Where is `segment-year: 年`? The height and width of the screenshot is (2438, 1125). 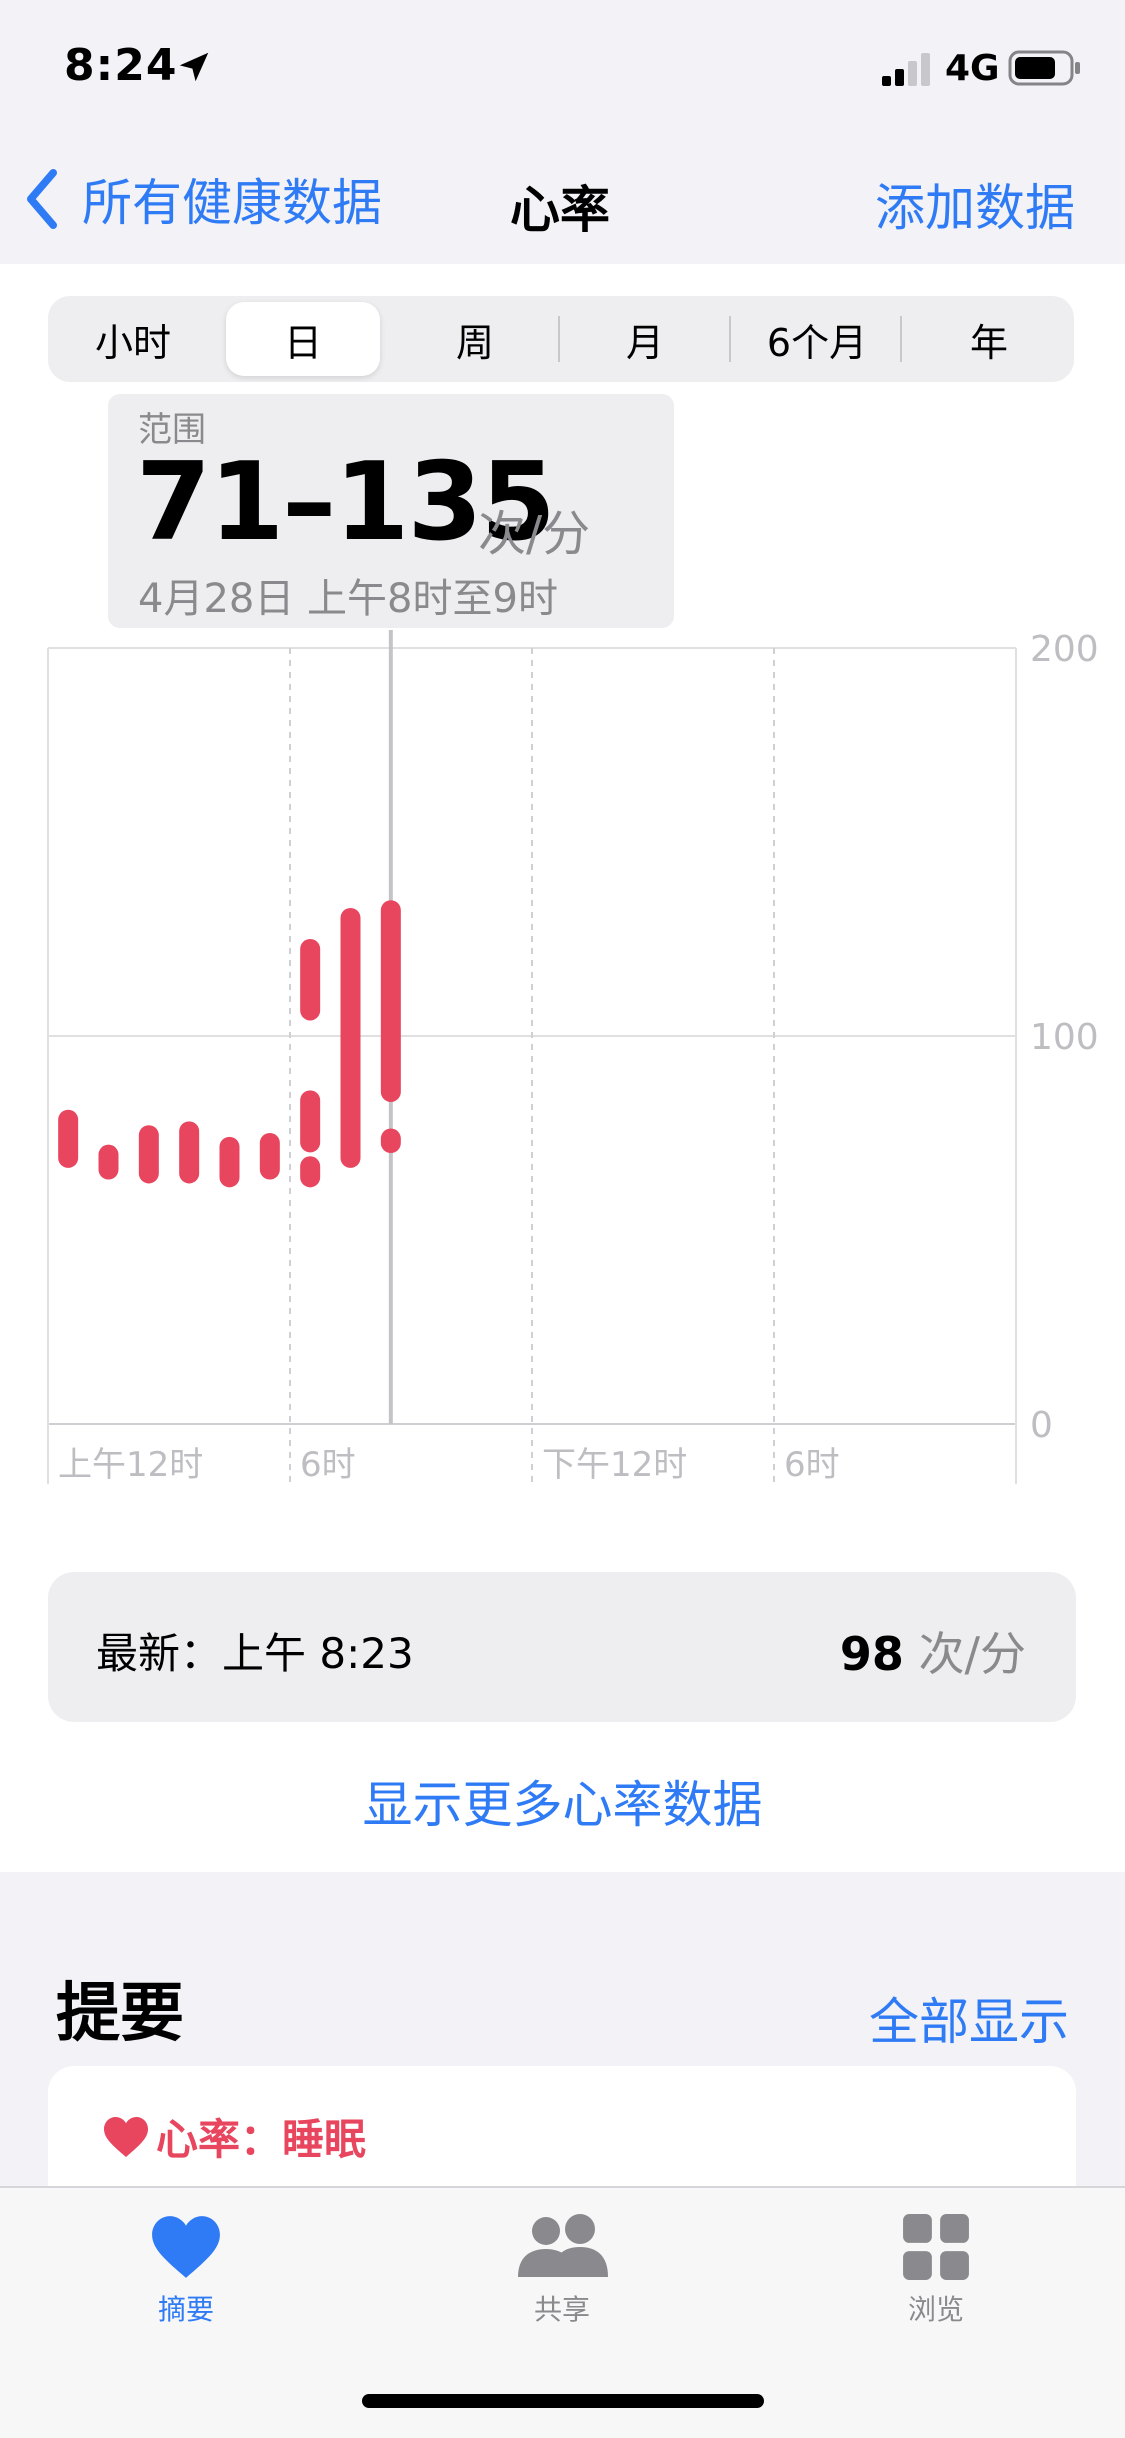
segment-year: 年 is located at coordinates (989, 339).